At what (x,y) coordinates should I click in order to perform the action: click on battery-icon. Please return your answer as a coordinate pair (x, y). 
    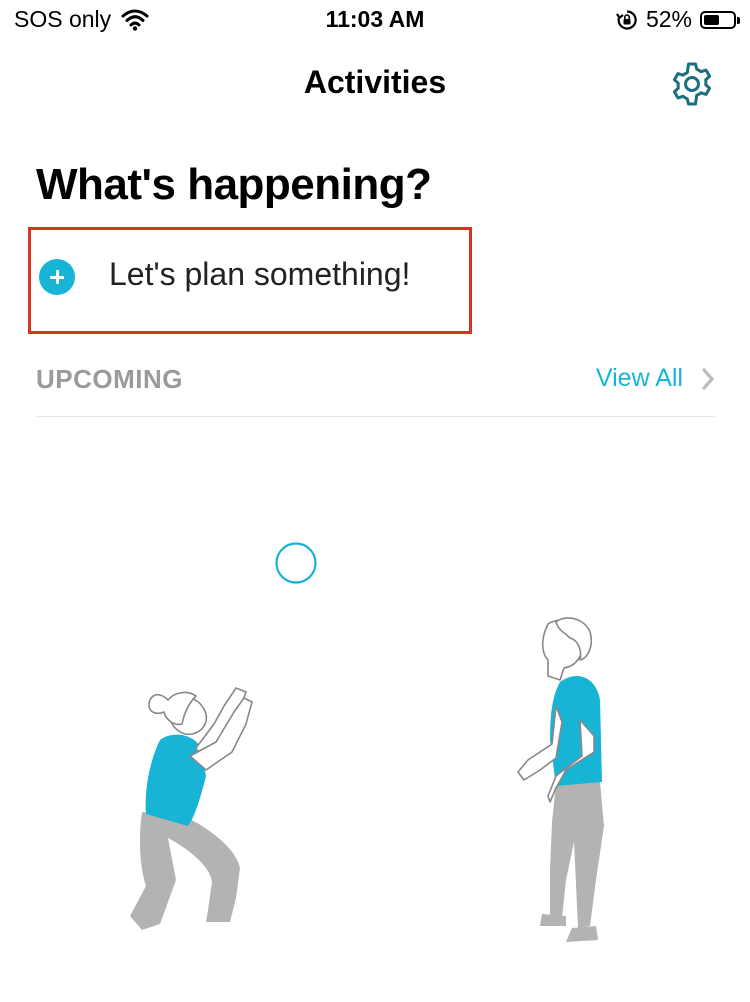
    Looking at the image, I should click on (720, 19).